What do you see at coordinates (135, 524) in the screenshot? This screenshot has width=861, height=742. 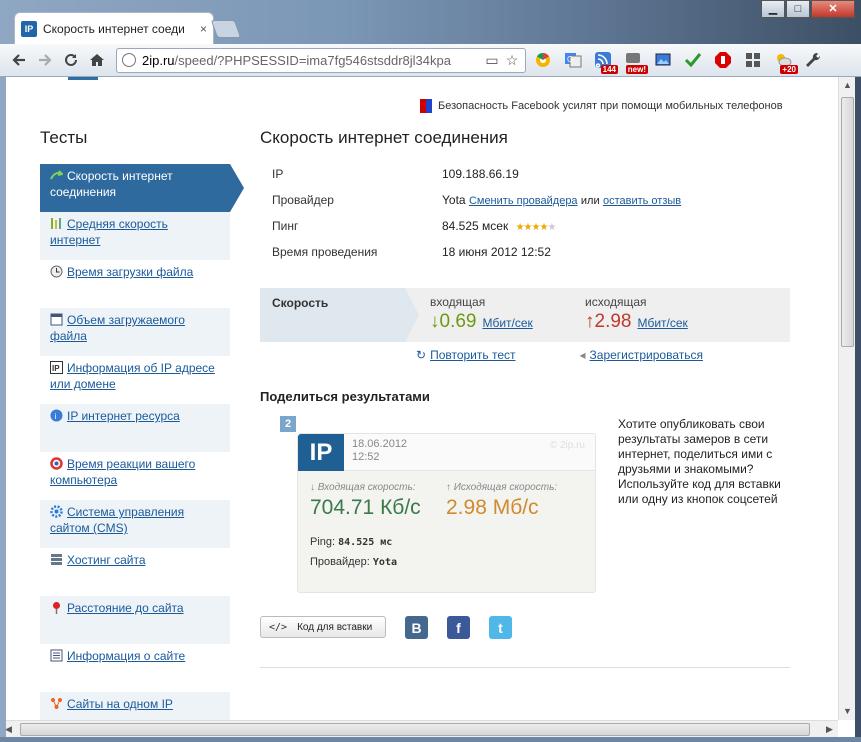 I see `sidebar-item-cms: Система управления сайтом (CMS)` at bounding box center [135, 524].